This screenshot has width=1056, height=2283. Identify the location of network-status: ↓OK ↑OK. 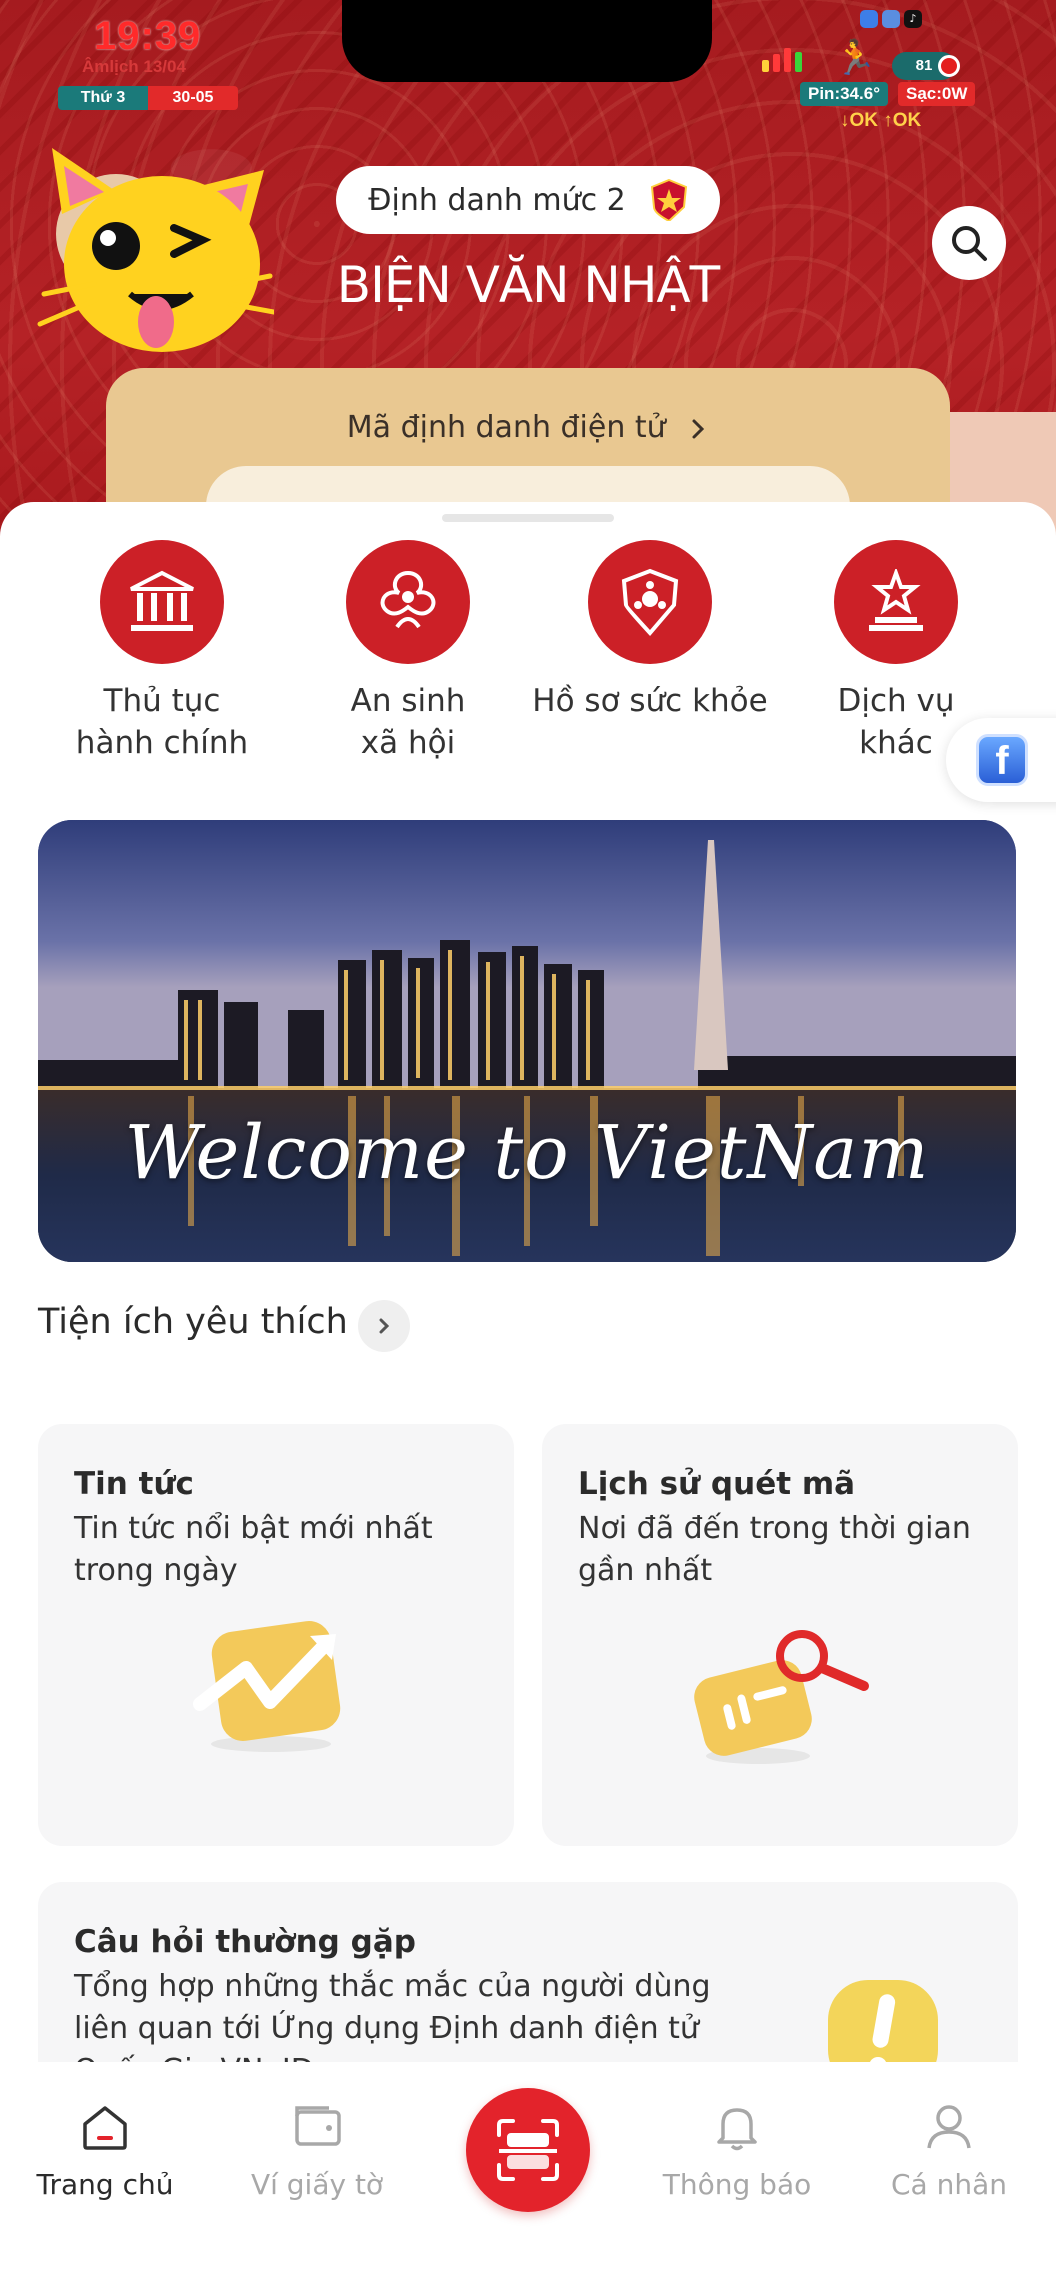
(881, 120).